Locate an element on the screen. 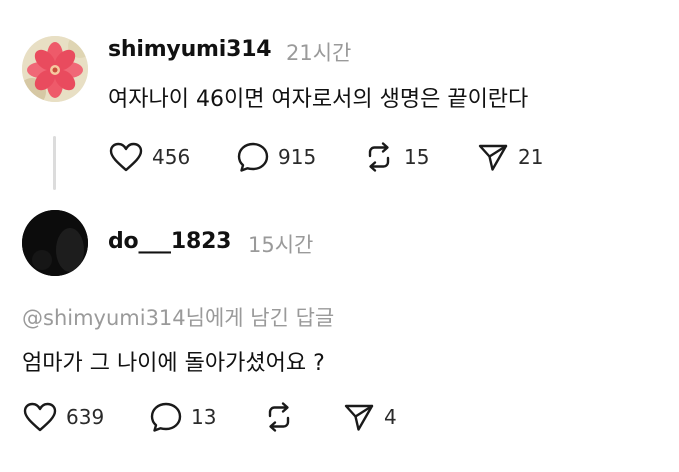  comment-button: 915 is located at coordinates (276, 157).